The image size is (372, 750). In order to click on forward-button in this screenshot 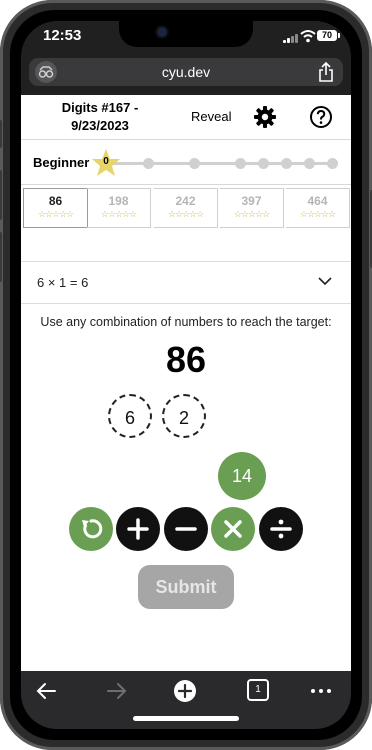, I will do `click(116, 691)`.